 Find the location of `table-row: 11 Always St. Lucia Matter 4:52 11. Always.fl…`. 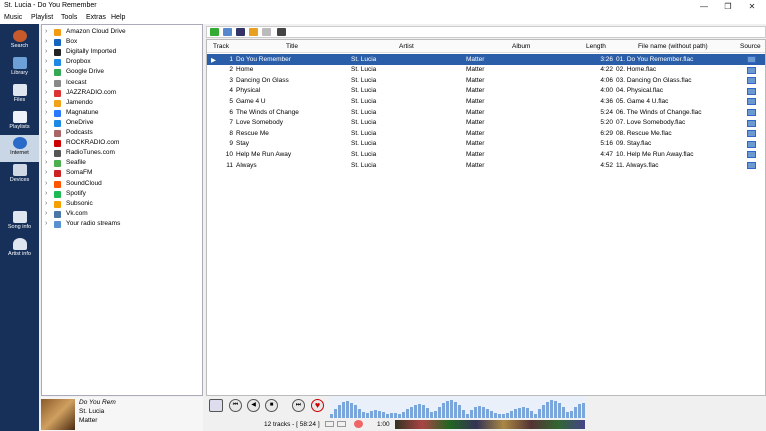

table-row: 11 Always St. Lucia Matter 4:52 11. Always.fl… is located at coordinates (486, 165).